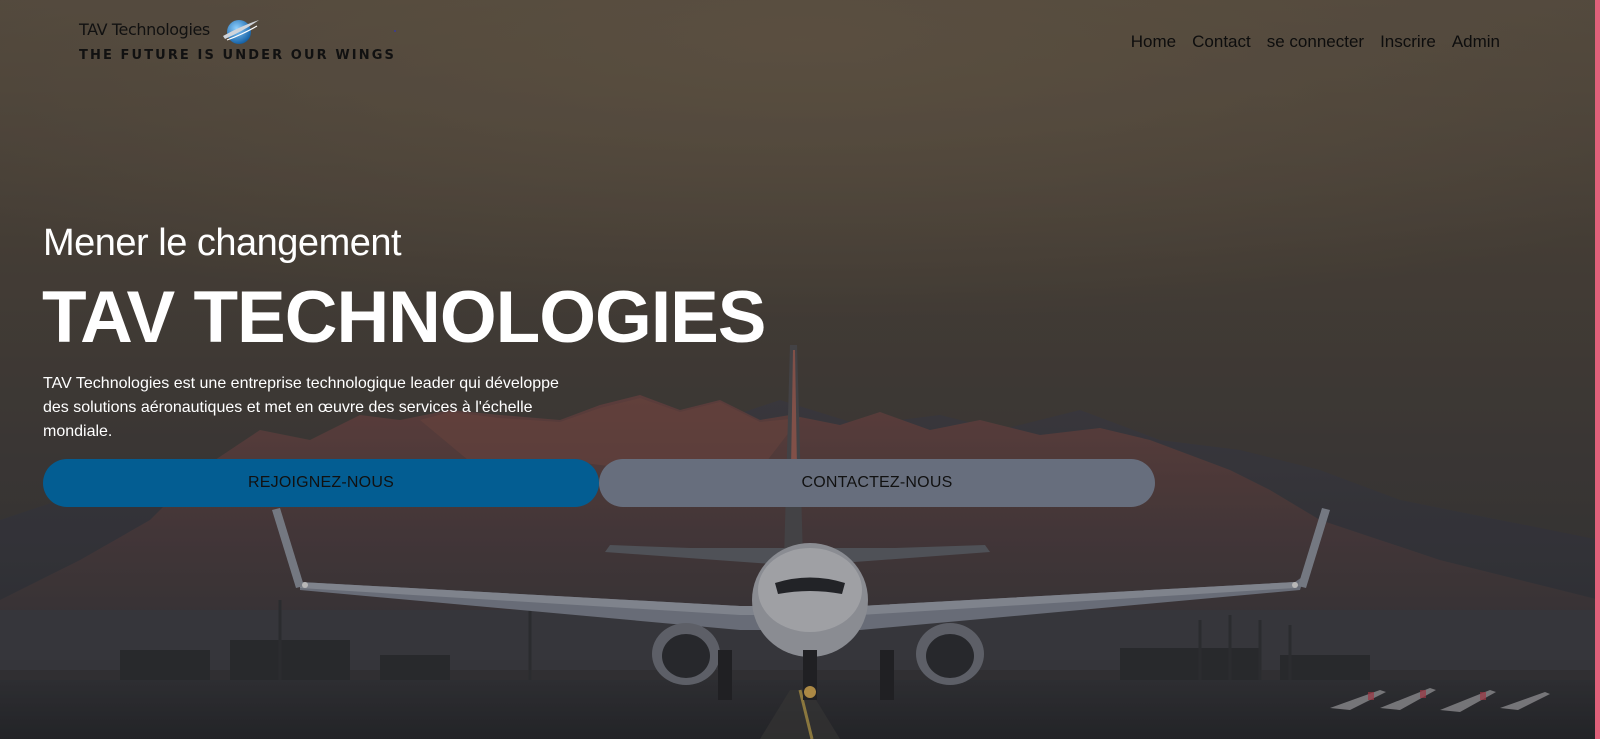 This screenshot has width=1600, height=739. I want to click on main-nav: Home Contact se connecter Inscrire Admin, so click(1307, 42).